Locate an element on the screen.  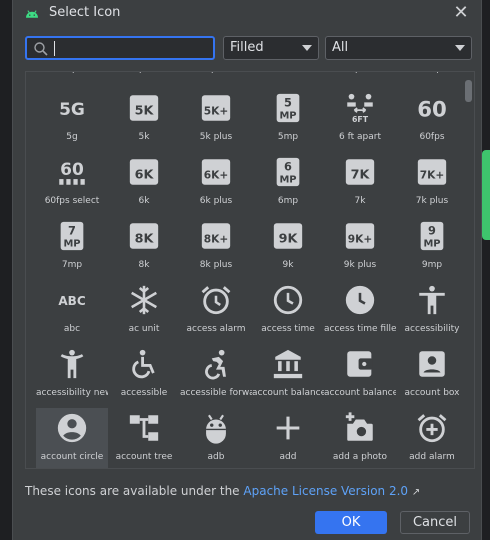
search-field is located at coordinates (120, 48).